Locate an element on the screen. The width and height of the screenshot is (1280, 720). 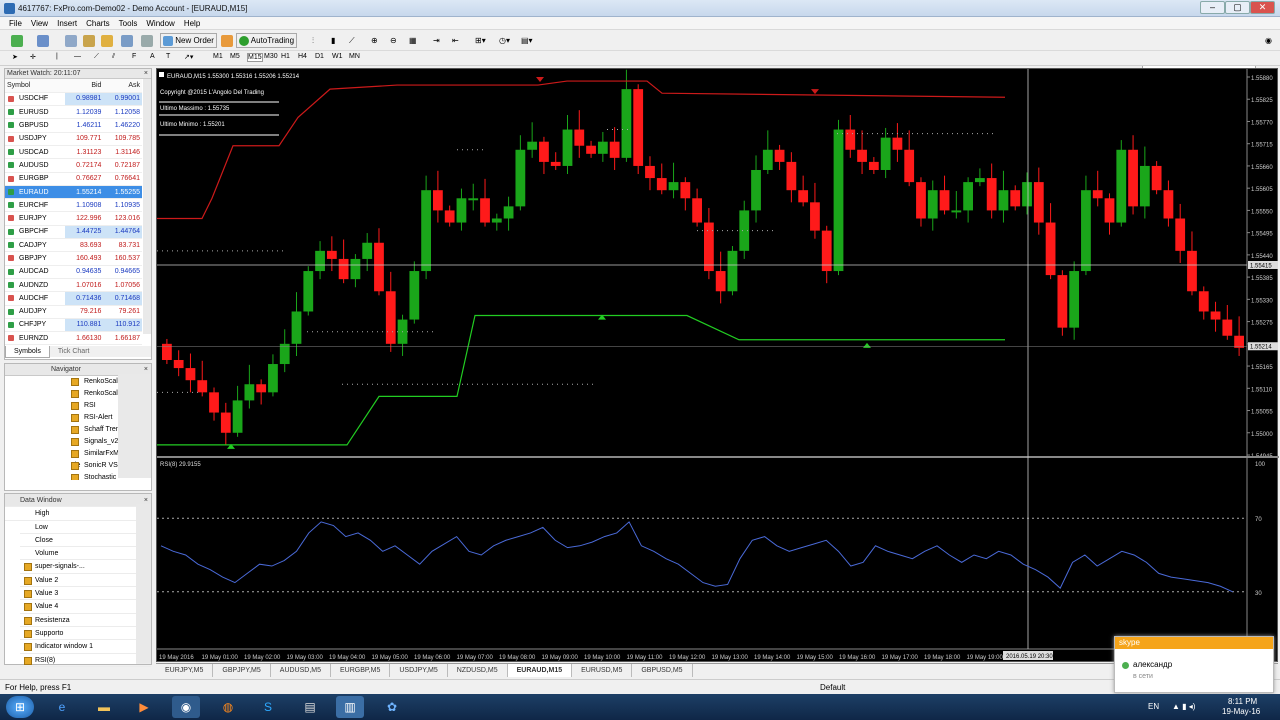
timeframe-m5: M5 is located at coordinates (235, 56).